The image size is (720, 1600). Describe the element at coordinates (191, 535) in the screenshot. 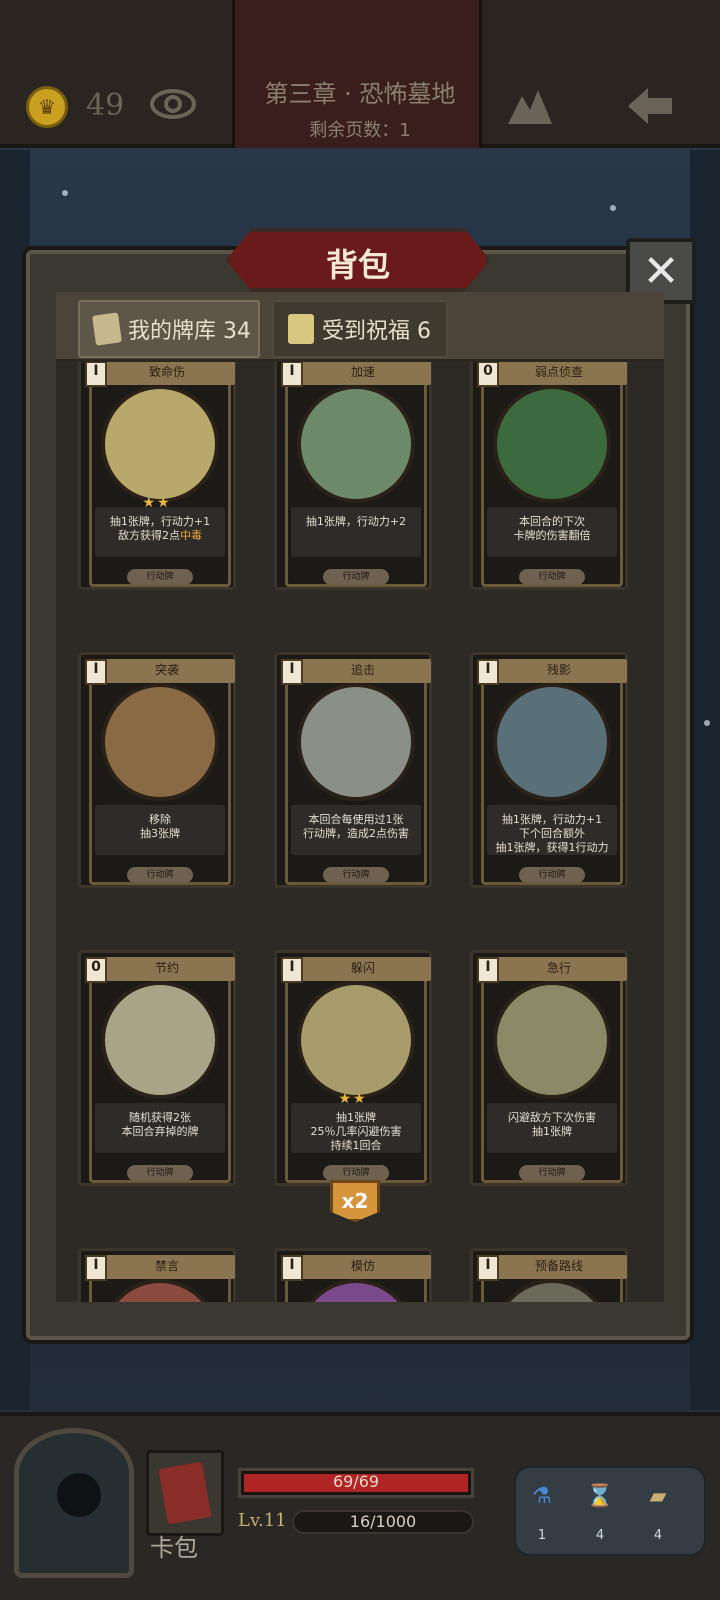

I see `card-description-highlight: 中毒` at that location.